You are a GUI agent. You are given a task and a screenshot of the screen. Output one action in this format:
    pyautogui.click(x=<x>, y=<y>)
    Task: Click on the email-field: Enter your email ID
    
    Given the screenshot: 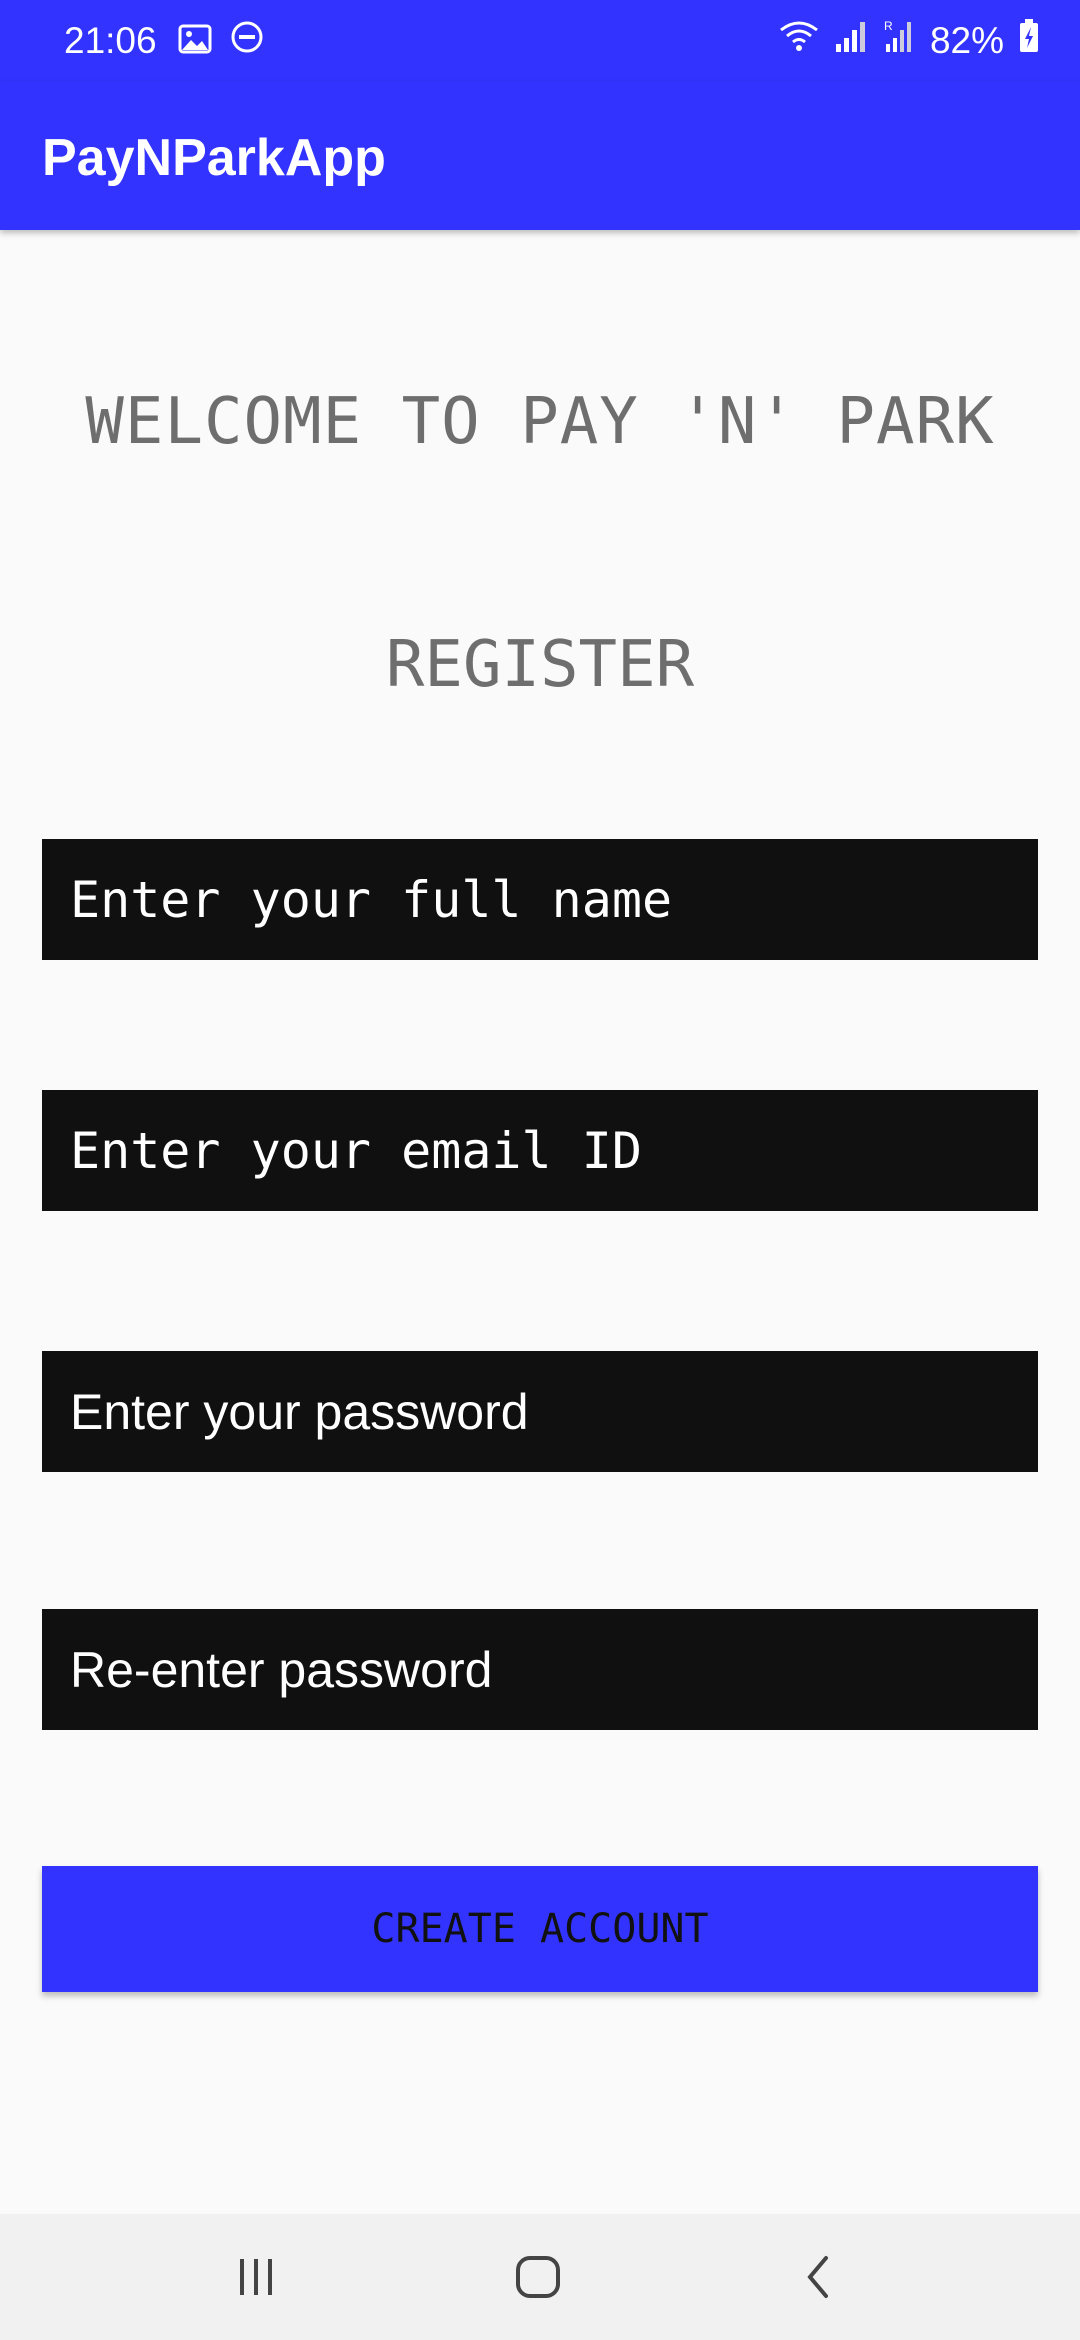 What is the action you would take?
    pyautogui.click(x=540, y=1150)
    